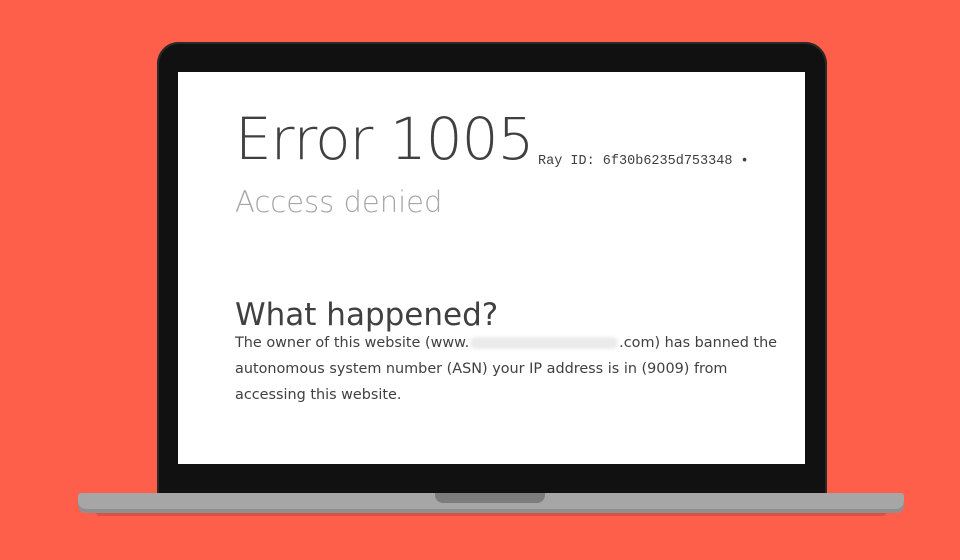 This screenshot has height=560, width=960. I want to click on paragraph-line-1-start: The owner of this website (www., so click(352, 343).